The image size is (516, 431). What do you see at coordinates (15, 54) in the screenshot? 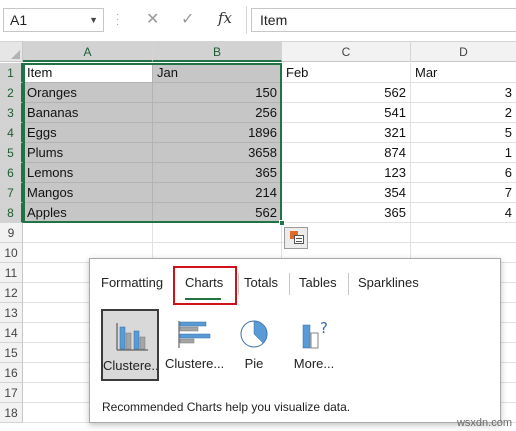
I see `select-all-triangle-icon` at bounding box center [15, 54].